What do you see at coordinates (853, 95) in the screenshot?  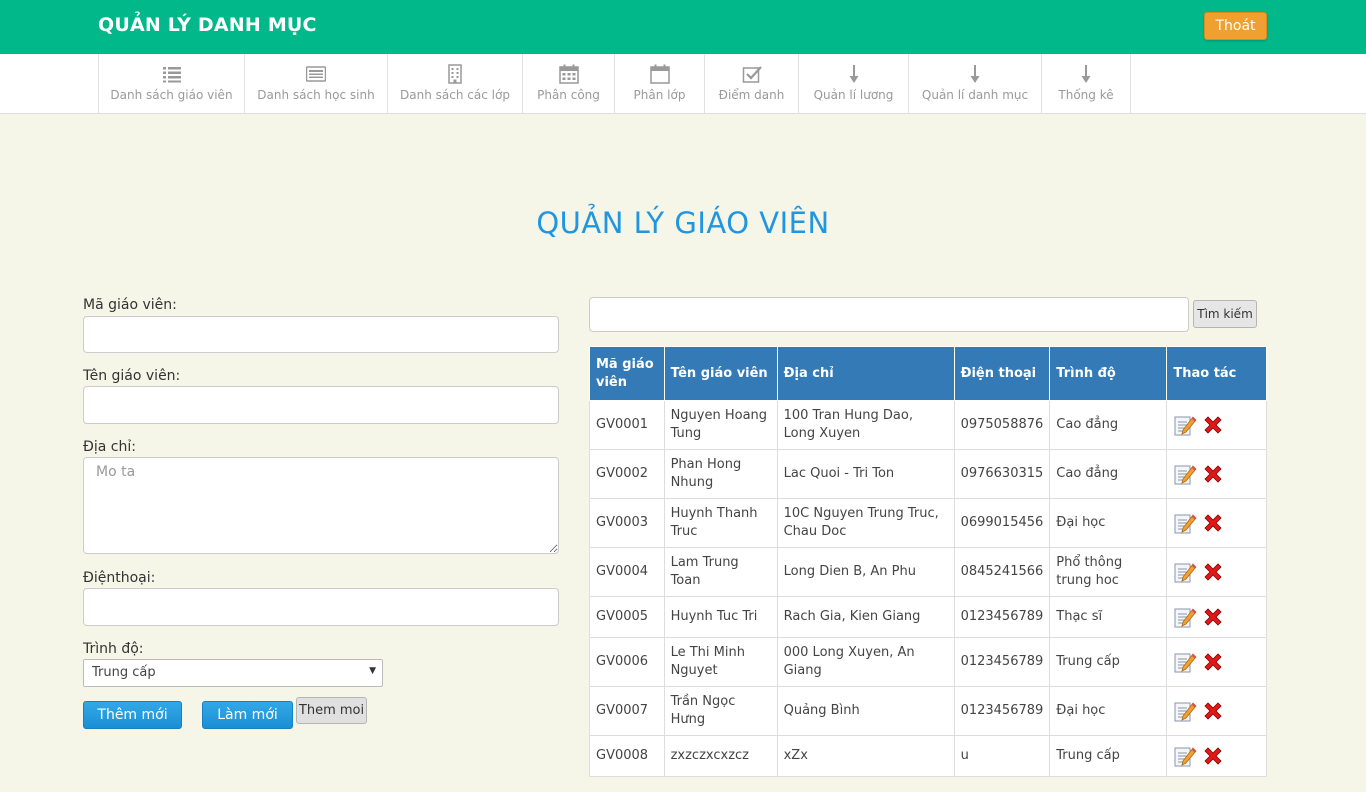 I see `nav-label: Quản lí lương` at bounding box center [853, 95].